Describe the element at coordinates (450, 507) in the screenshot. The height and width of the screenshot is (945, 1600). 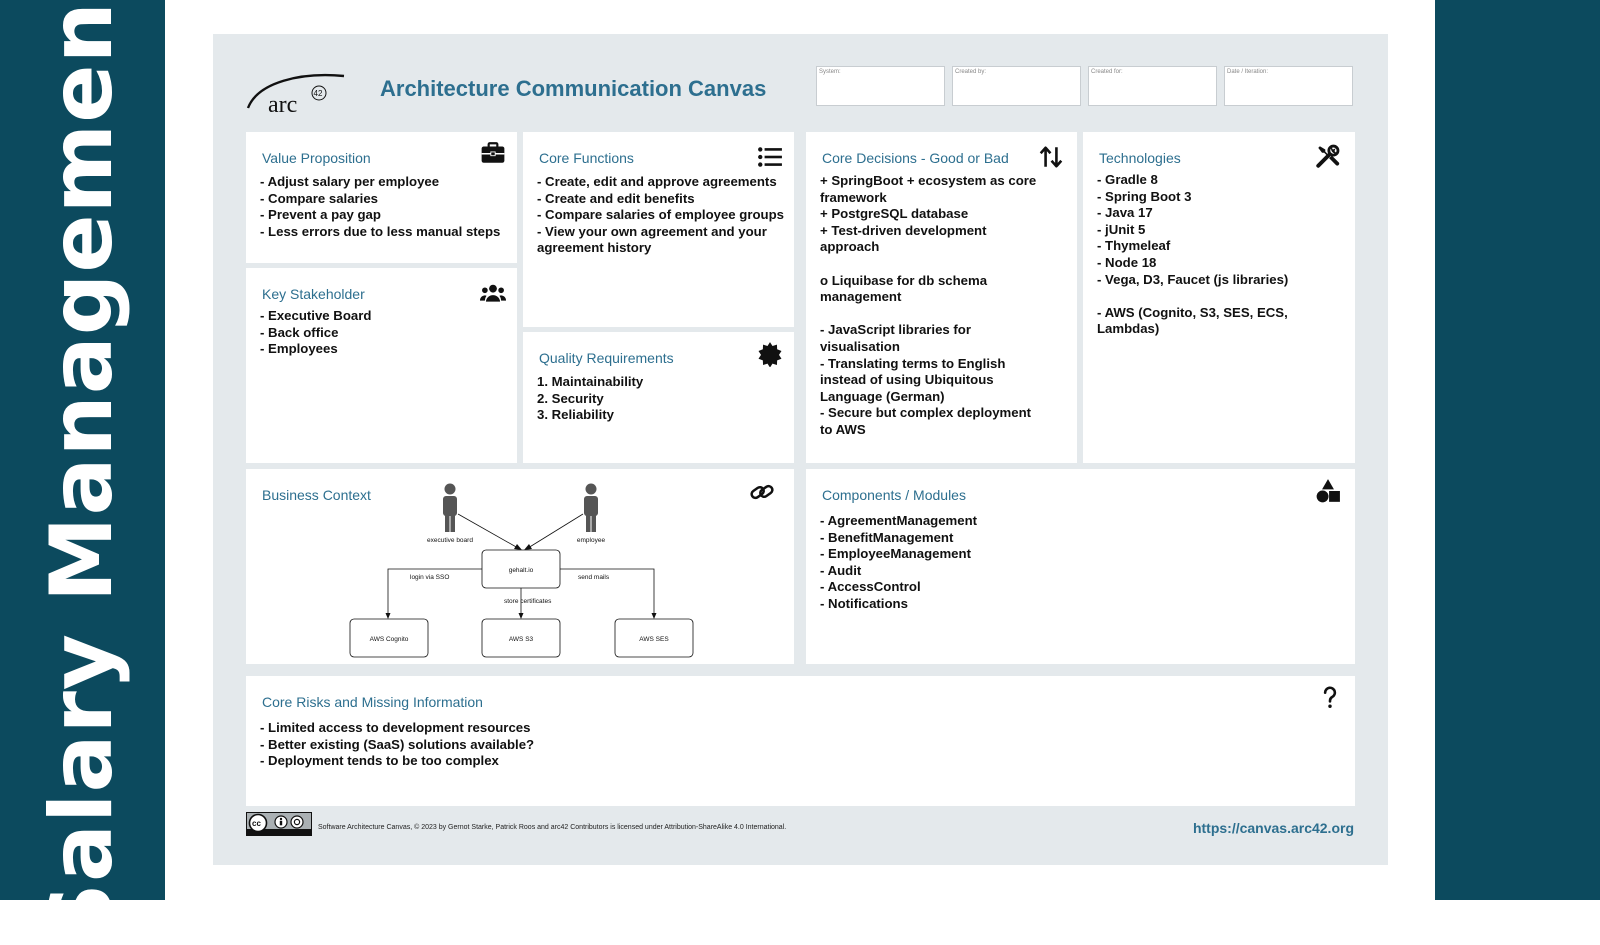
I see `executive-board-actor` at that location.